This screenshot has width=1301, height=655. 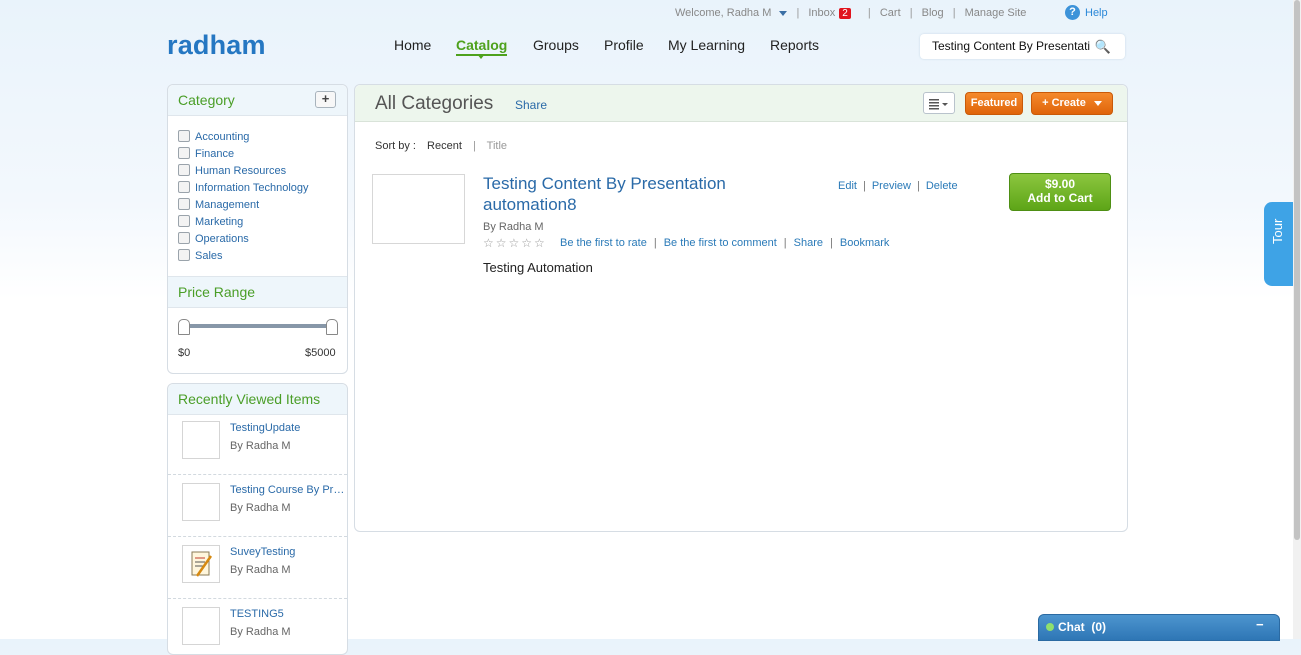 What do you see at coordinates (845, 13) in the screenshot?
I see `inbox-count-badge: 2` at bounding box center [845, 13].